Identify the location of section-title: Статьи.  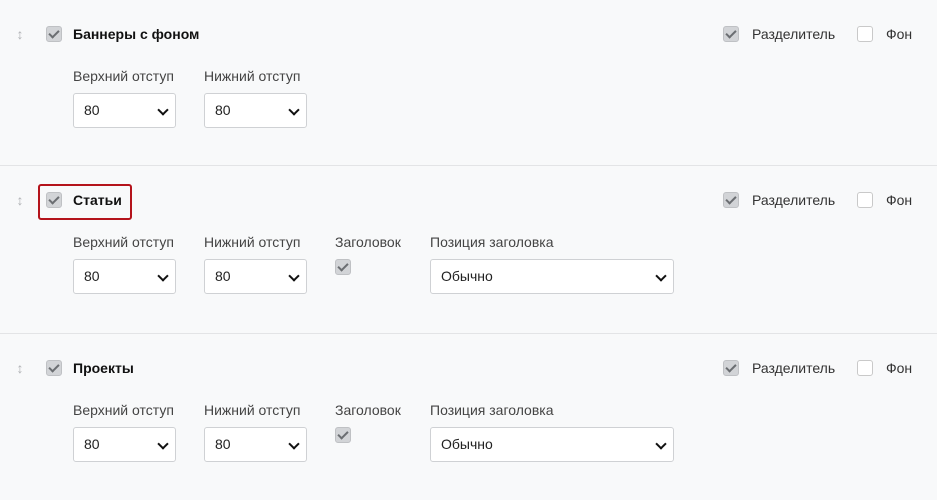
(97, 200).